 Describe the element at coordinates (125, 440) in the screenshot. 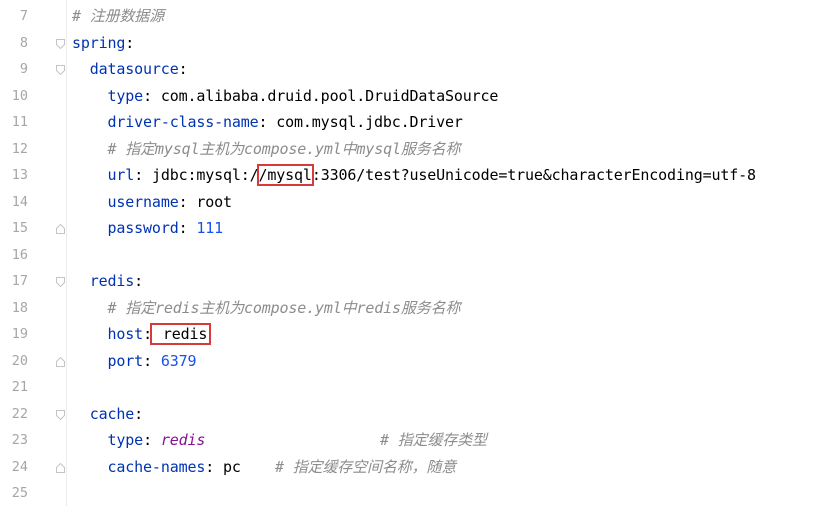

I see `yaml-key: type` at that location.